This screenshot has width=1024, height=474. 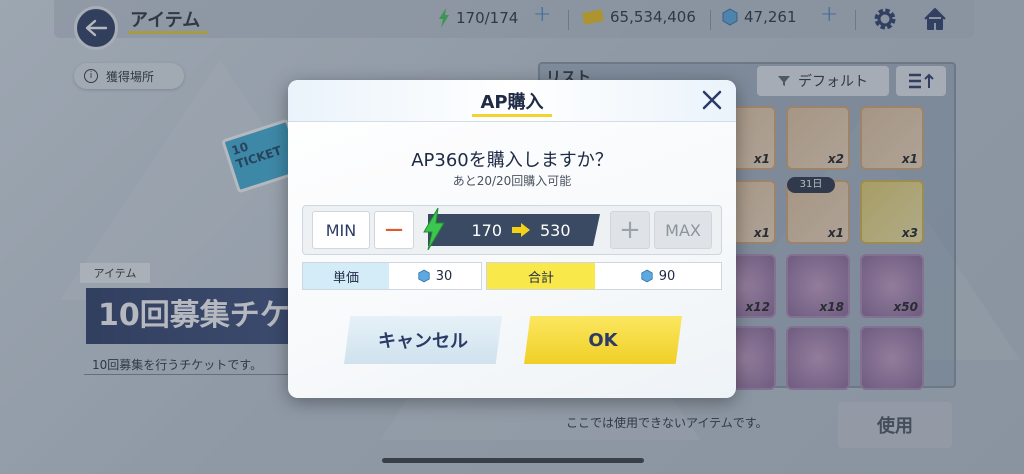 What do you see at coordinates (555, 230) in the screenshot?
I see `ap-to: 530` at bounding box center [555, 230].